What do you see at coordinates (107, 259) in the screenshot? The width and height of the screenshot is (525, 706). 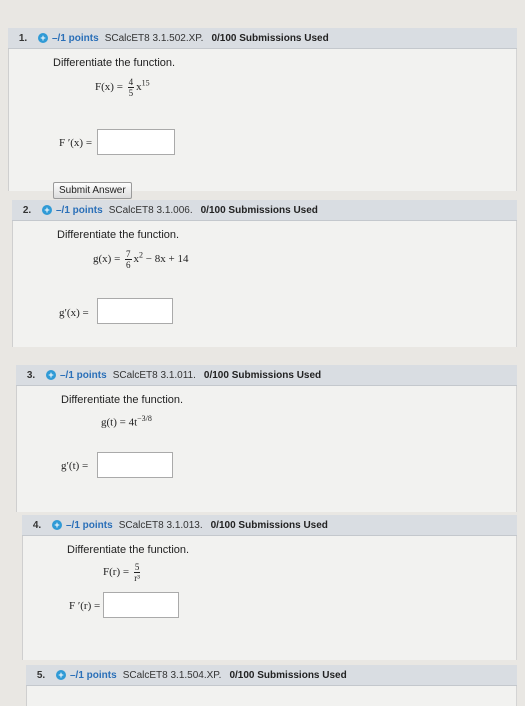 I see `formula-lhs: g(x) =` at bounding box center [107, 259].